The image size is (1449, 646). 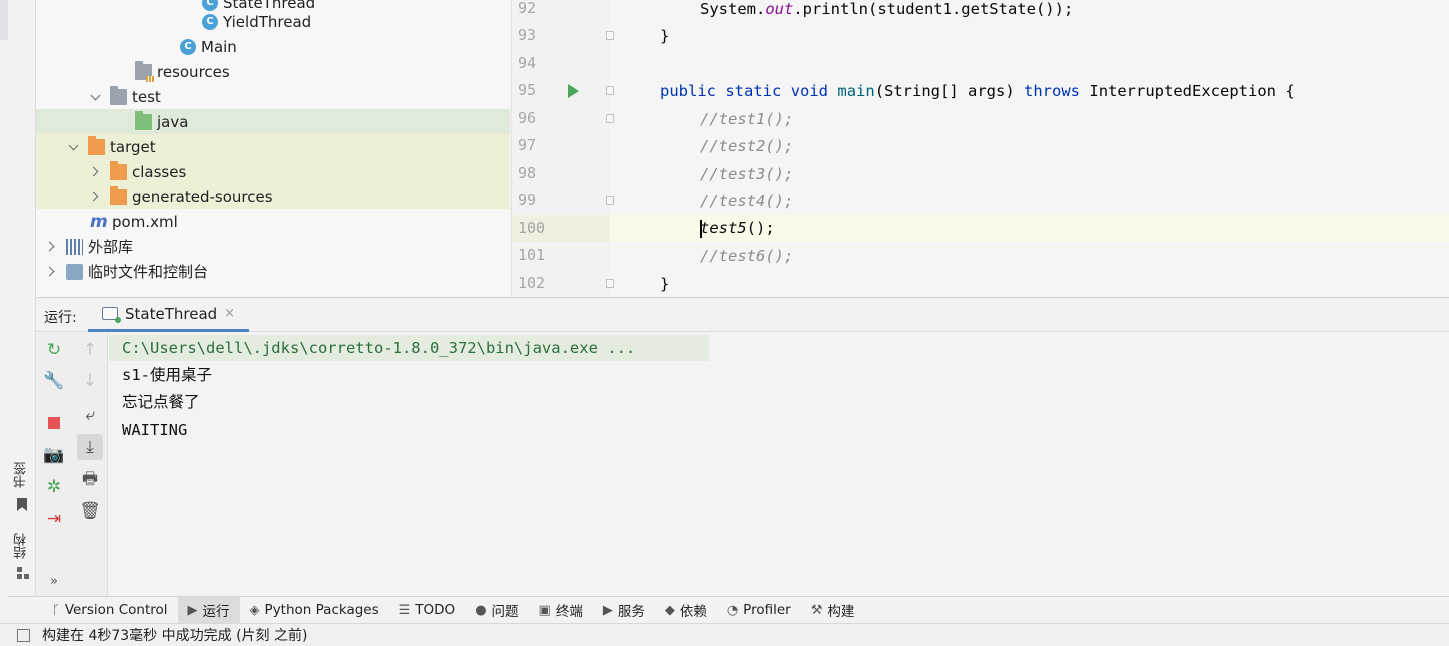 What do you see at coordinates (90, 480) in the screenshot?
I see `print-icon: 🖶` at bounding box center [90, 480].